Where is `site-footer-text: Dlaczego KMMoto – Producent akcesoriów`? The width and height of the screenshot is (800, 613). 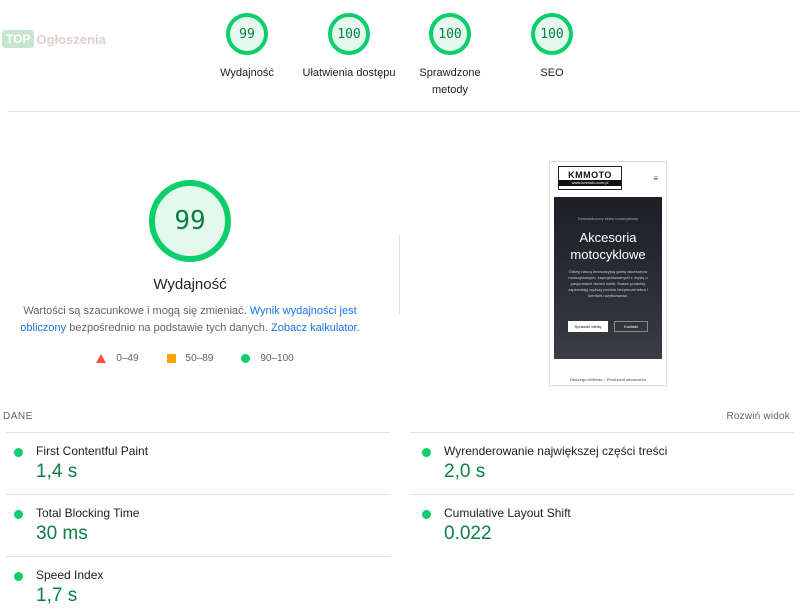 site-footer-text: Dlaczego KMMoto – Producent akcesoriów is located at coordinates (608, 379).